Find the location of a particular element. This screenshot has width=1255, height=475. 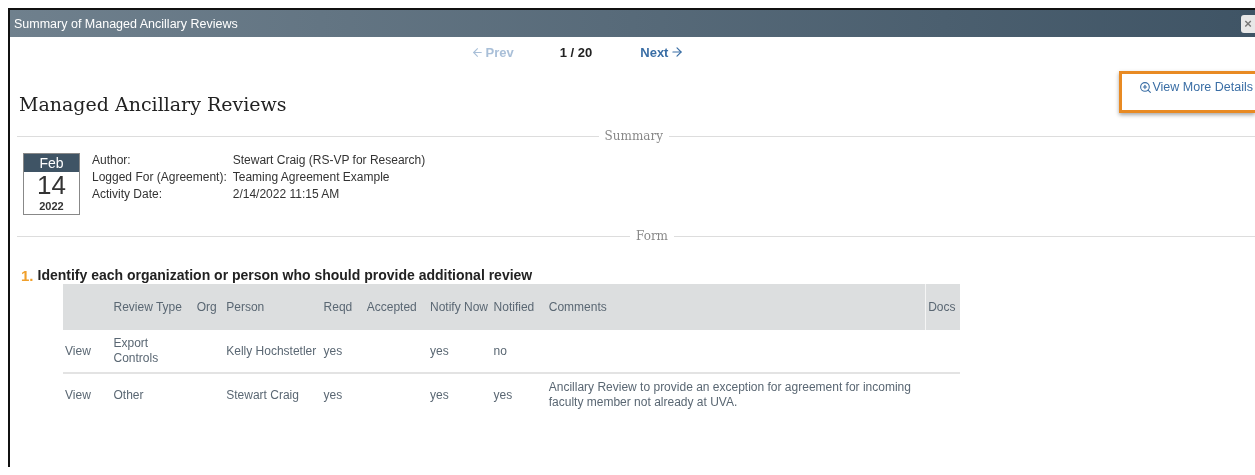

calendar-day: 14 is located at coordinates (51, 185).